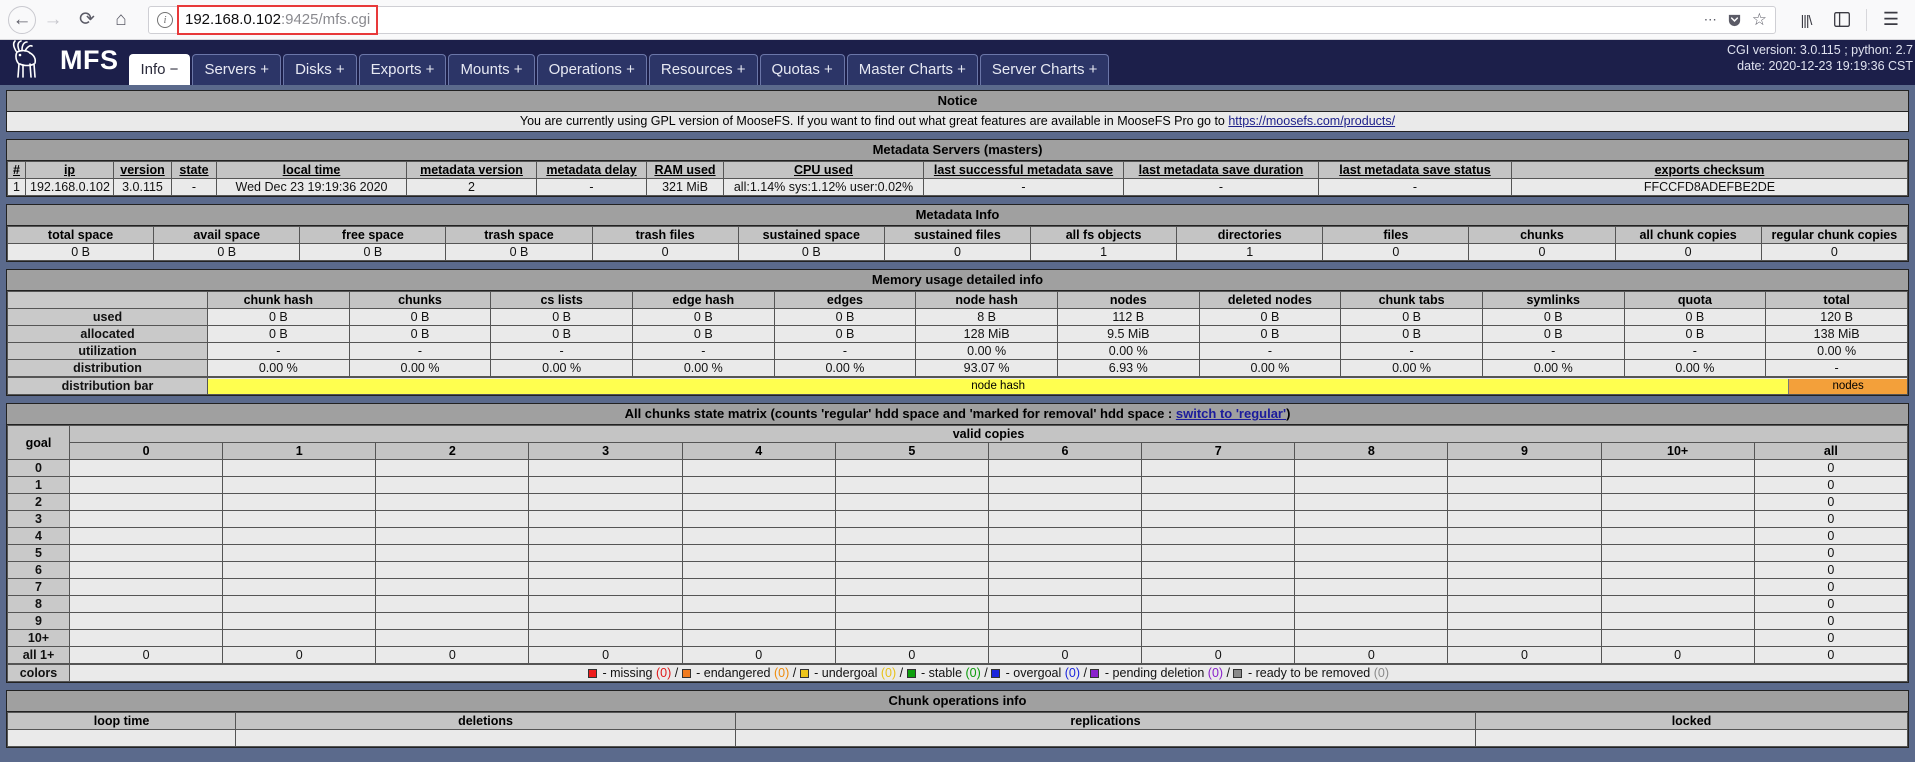  What do you see at coordinates (703, 69) in the screenshot?
I see `nav-tab-resources: Resources +` at bounding box center [703, 69].